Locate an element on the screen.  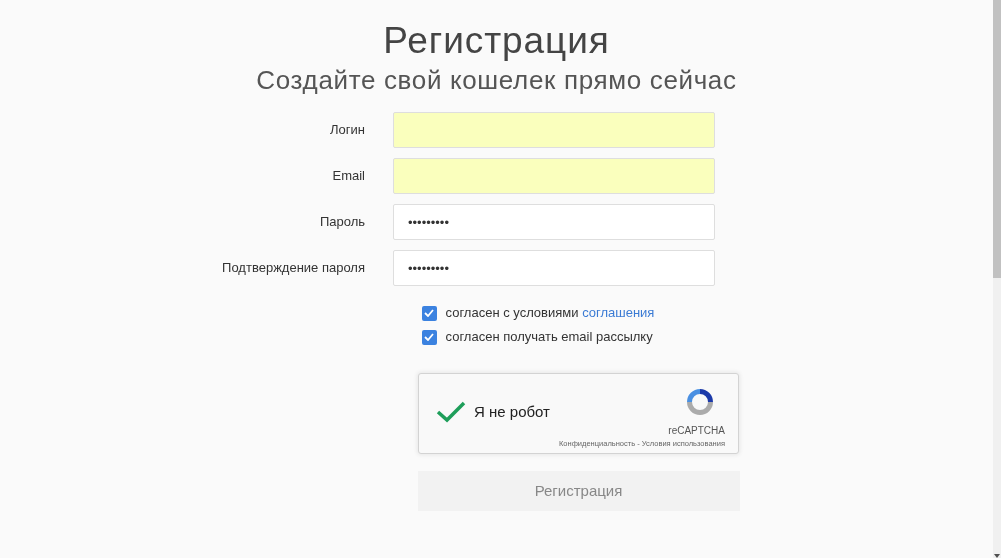
scroll-down-icon is located at coordinates (997, 556).